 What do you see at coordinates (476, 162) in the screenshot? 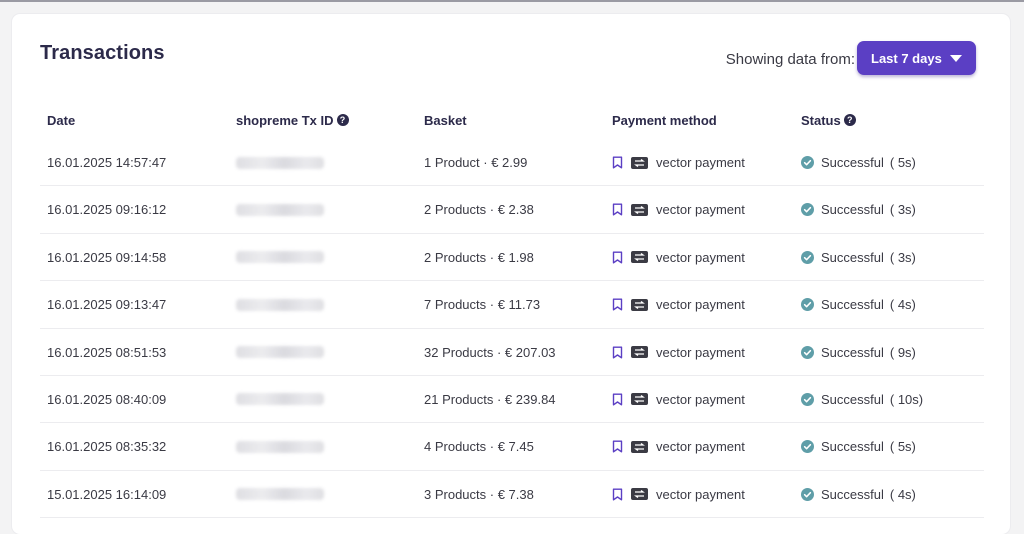
I see `row-basket: 1 Product · € 2.99` at bounding box center [476, 162].